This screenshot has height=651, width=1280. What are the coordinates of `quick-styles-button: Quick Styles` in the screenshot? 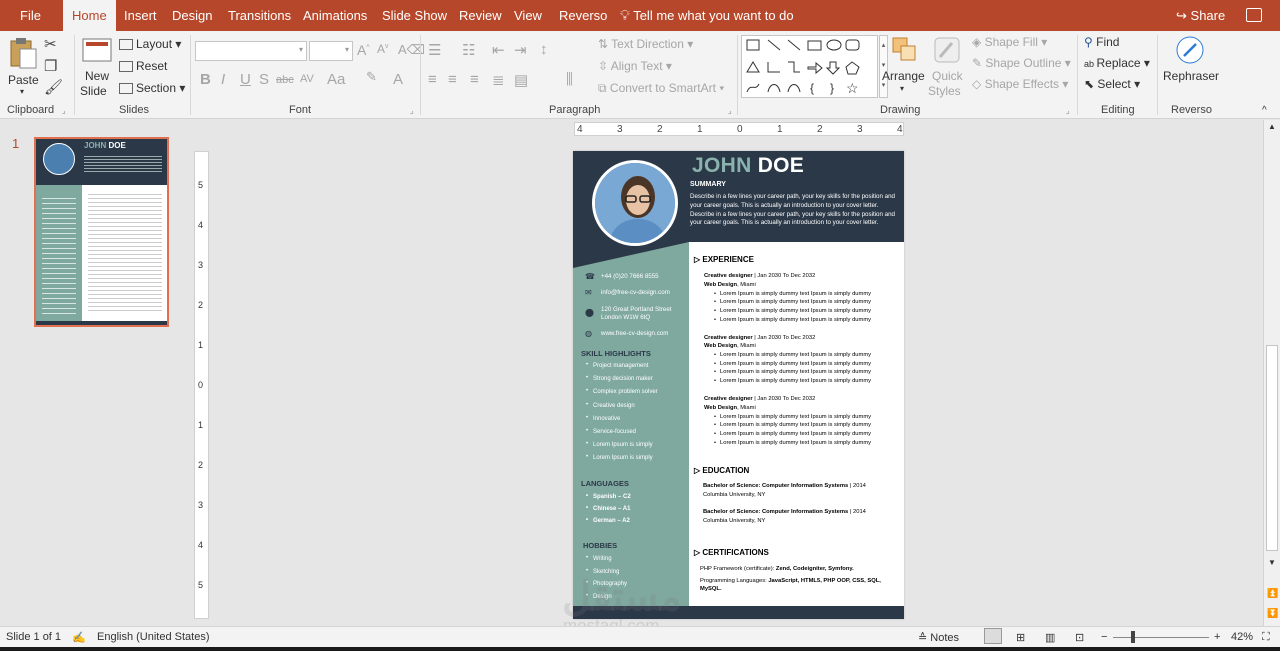 It's located at (948, 68).